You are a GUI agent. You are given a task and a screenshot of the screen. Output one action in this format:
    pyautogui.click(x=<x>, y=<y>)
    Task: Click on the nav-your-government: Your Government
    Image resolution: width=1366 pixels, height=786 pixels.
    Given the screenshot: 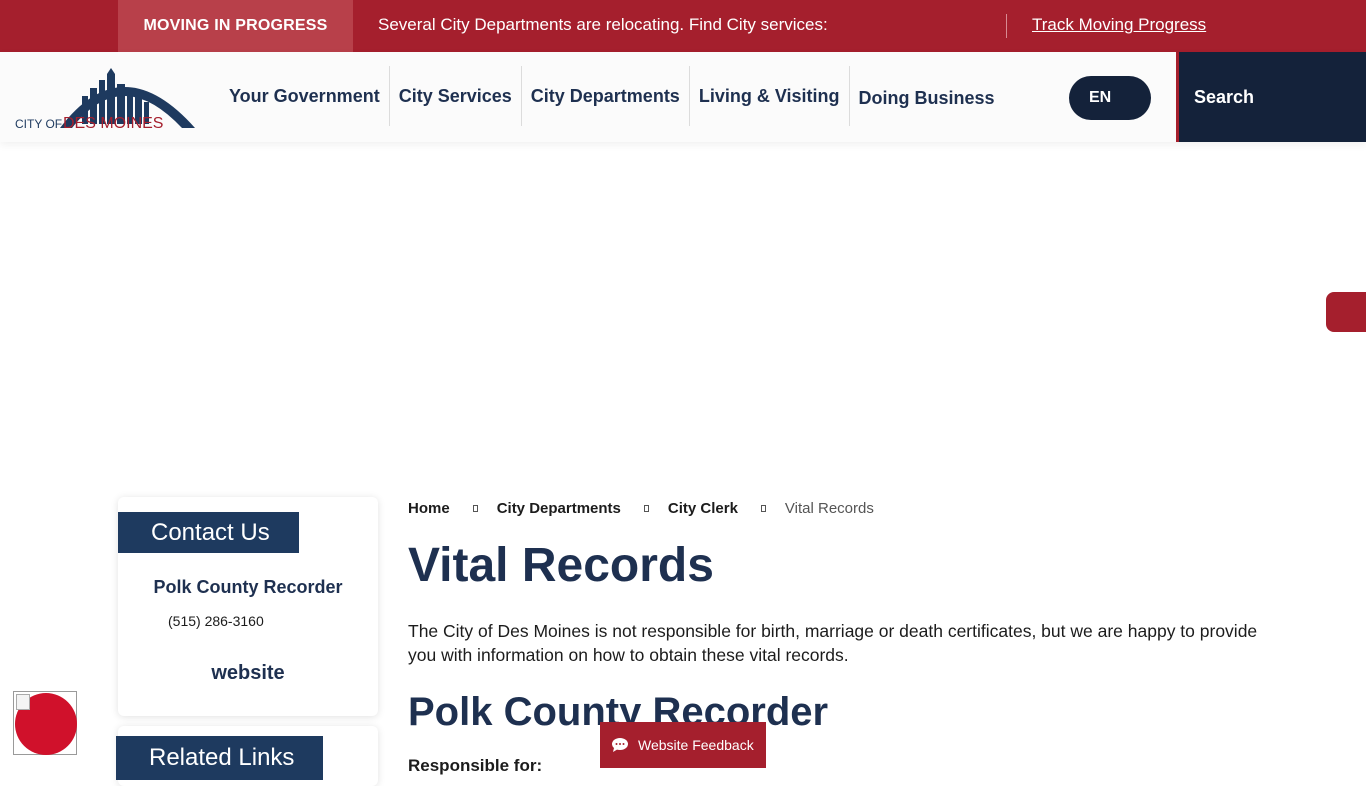 What is the action you would take?
    pyautogui.click(x=305, y=96)
    